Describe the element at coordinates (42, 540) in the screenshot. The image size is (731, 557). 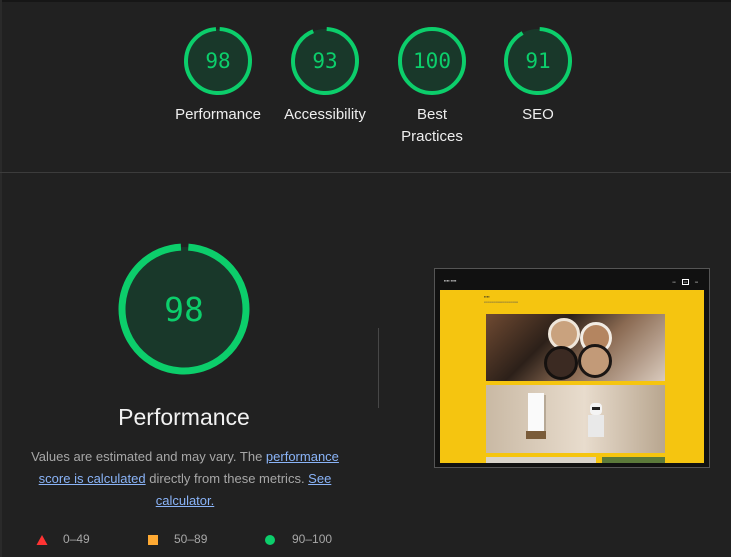
I see `triangle-icon` at that location.